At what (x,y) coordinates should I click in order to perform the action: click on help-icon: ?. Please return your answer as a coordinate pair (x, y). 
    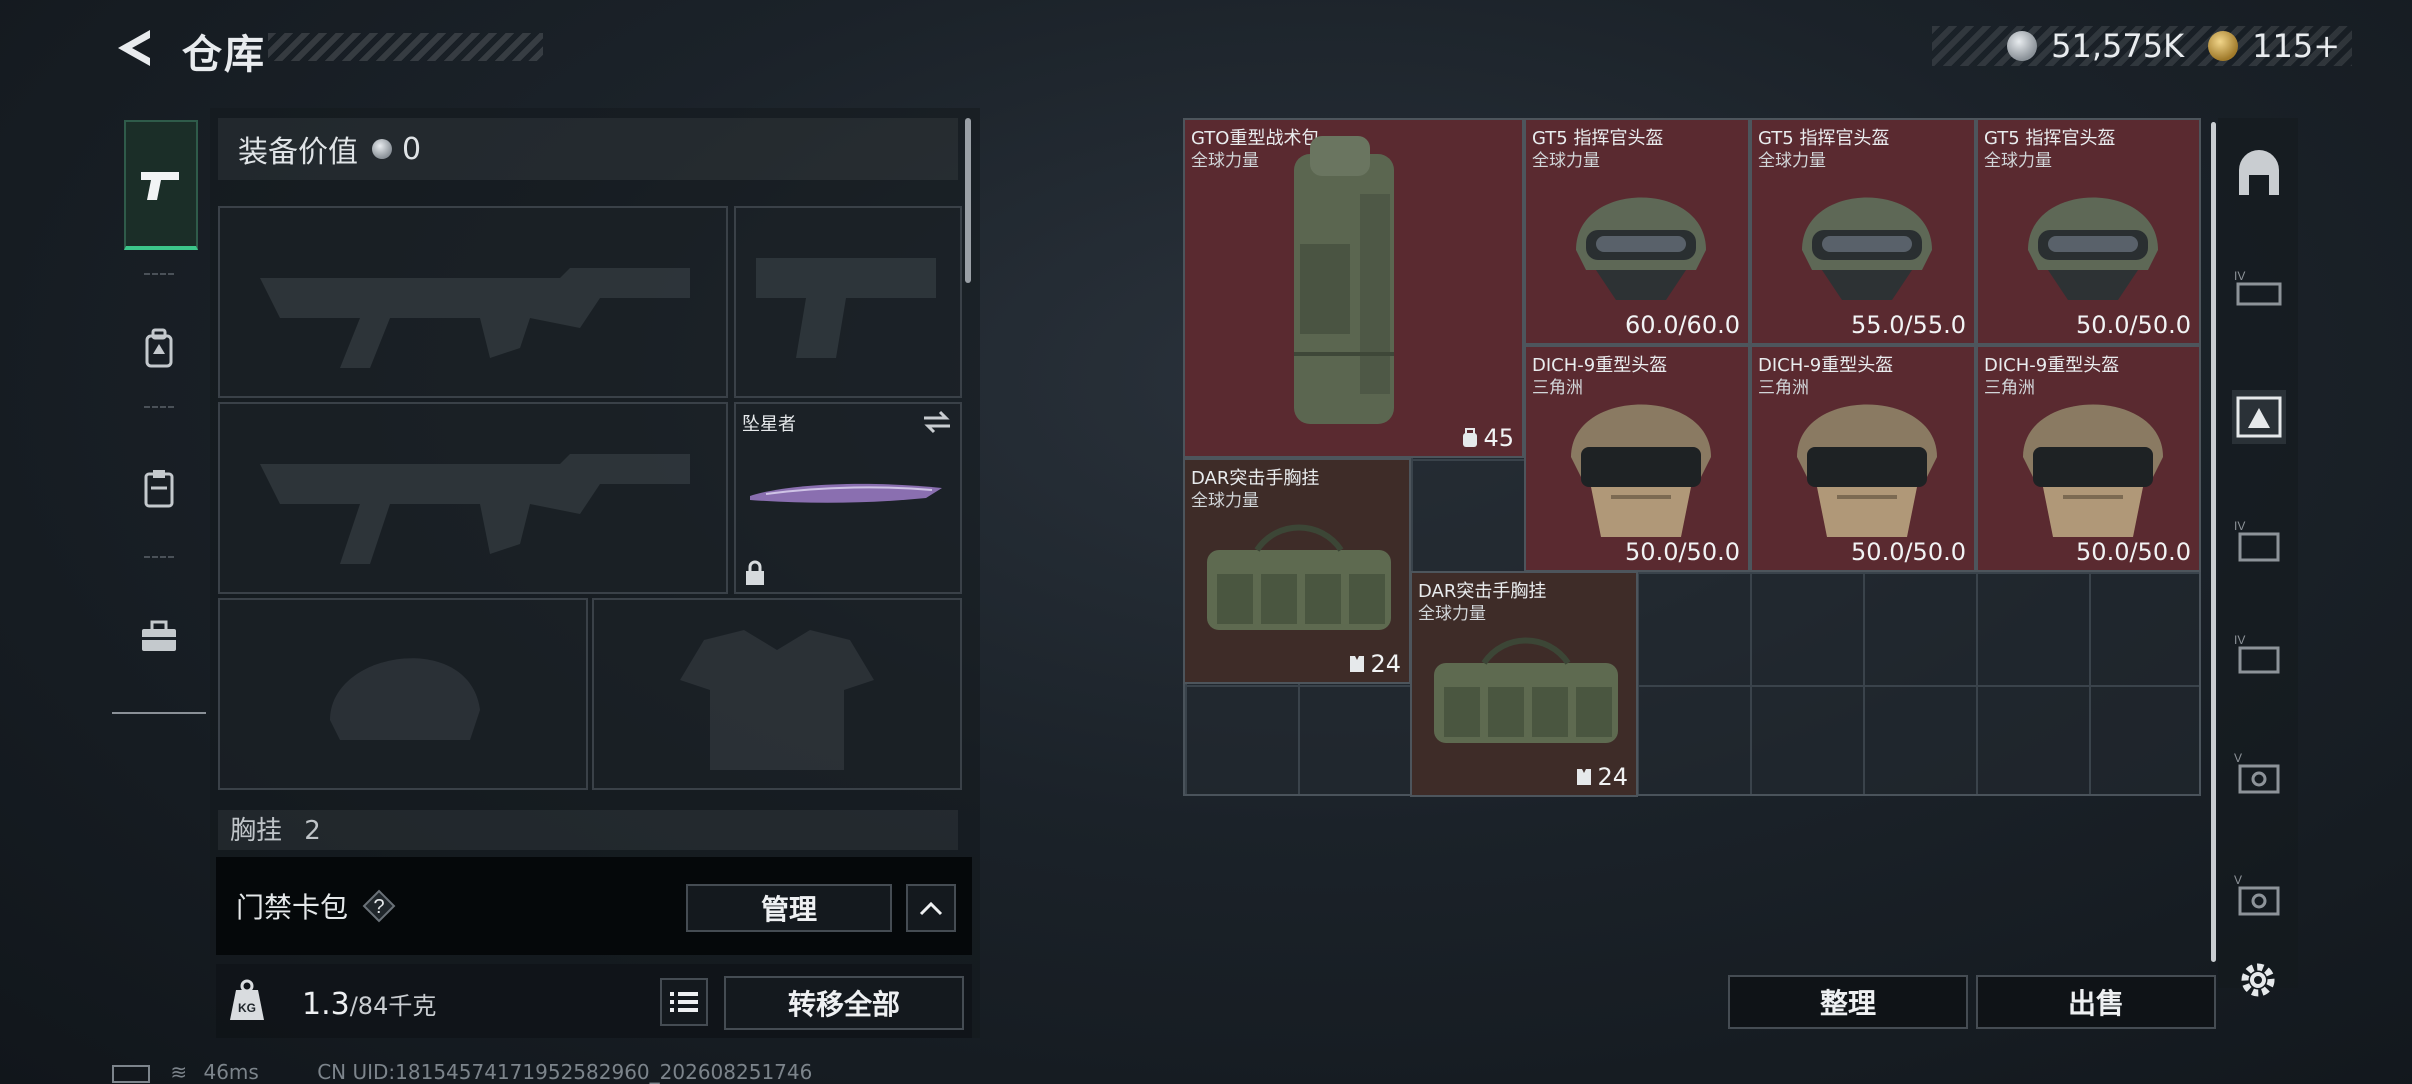
    Looking at the image, I should click on (379, 906).